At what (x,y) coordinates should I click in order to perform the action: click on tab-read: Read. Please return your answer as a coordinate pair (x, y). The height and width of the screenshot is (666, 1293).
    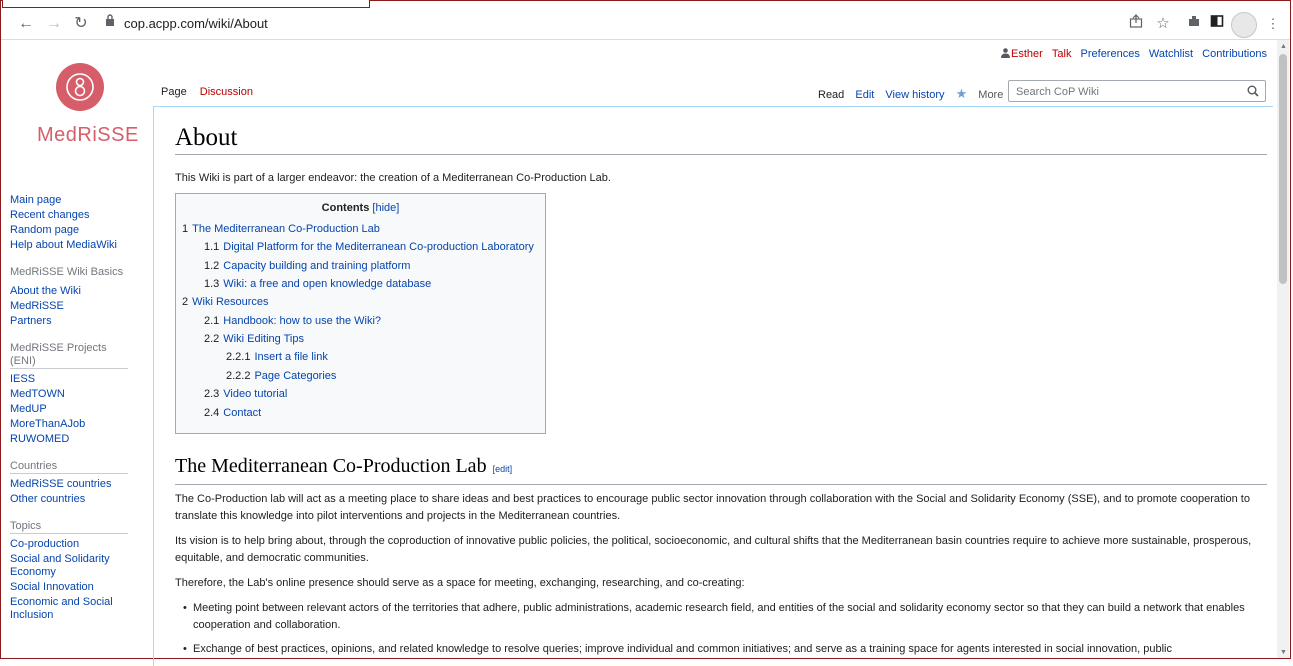
    Looking at the image, I should click on (831, 95).